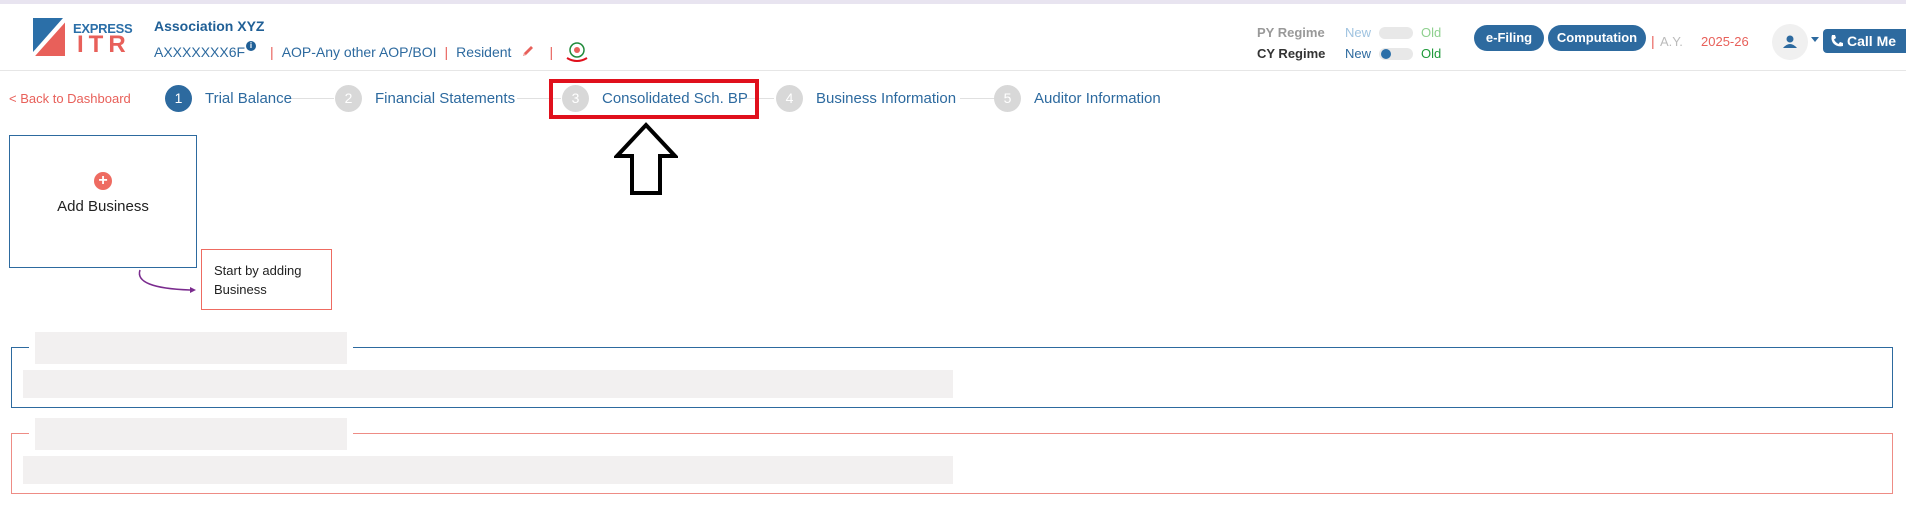 Image resolution: width=1906 pixels, height=522 pixels. What do you see at coordinates (200, 52) in the screenshot?
I see `assessee-pan: AXXXXXXX6F` at bounding box center [200, 52].